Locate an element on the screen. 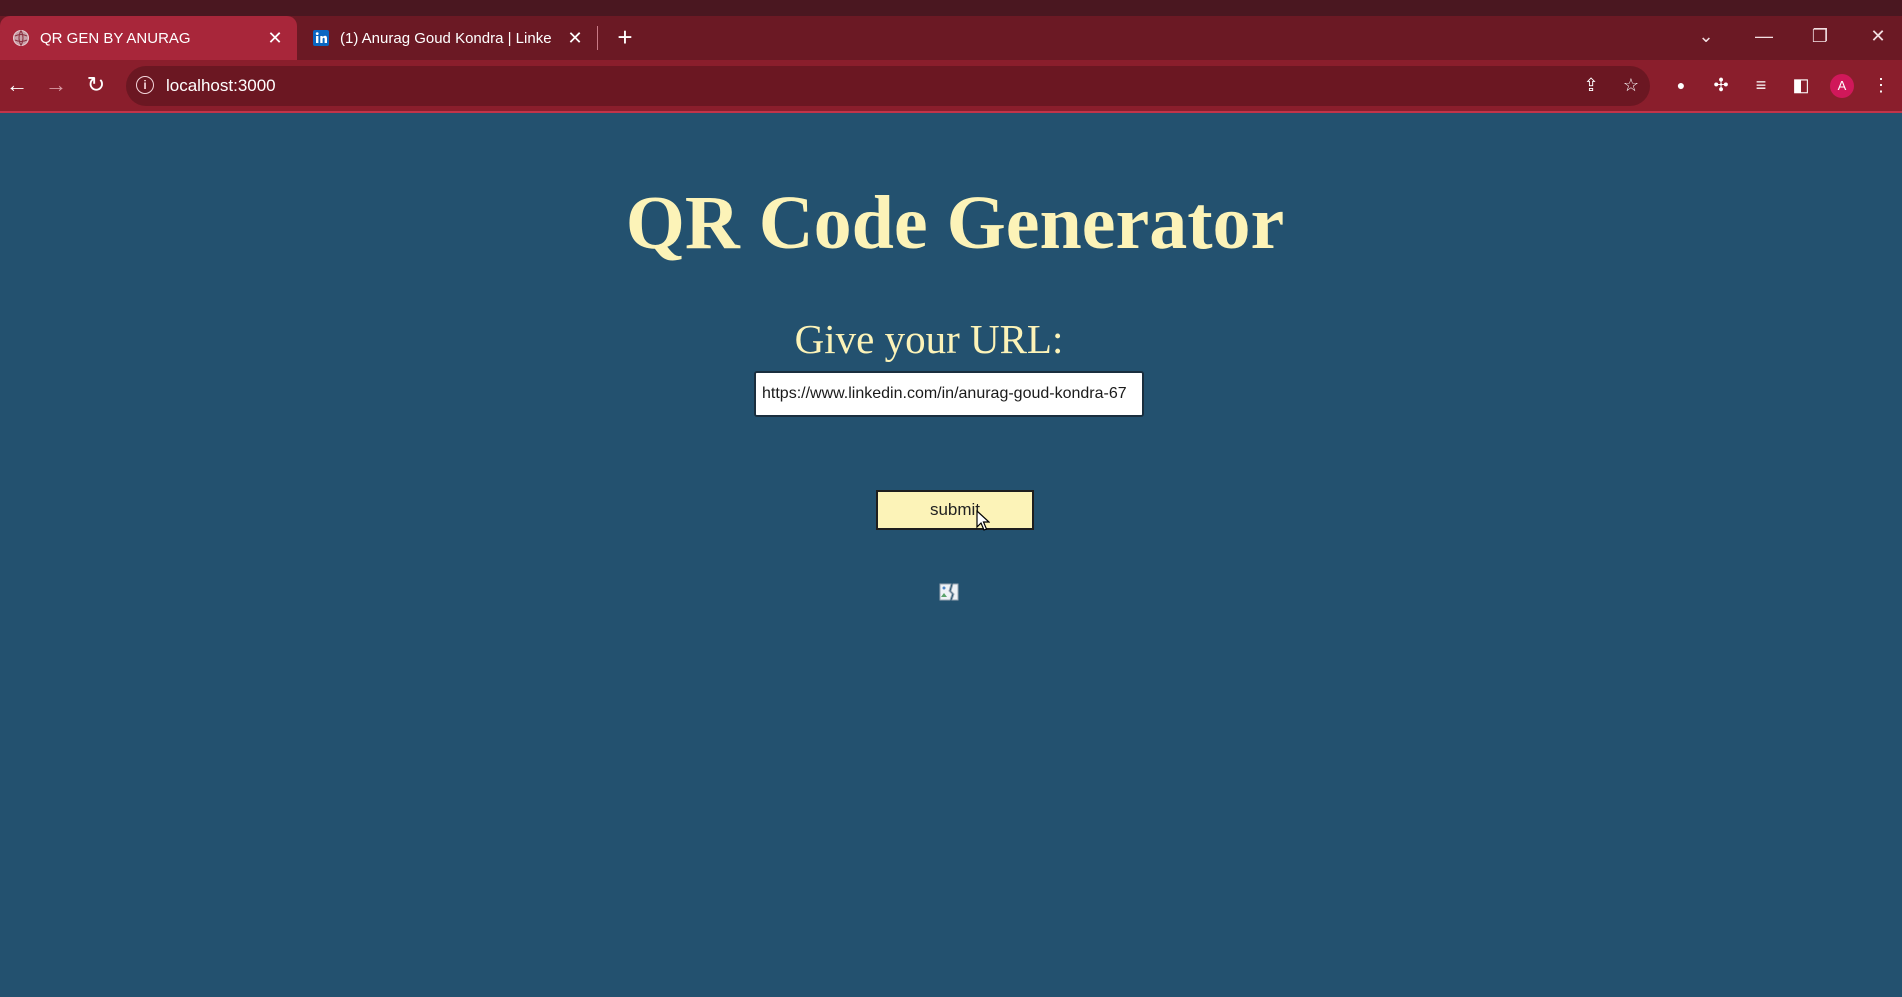 The height and width of the screenshot is (997, 1902). minimize-icon: — is located at coordinates (1764, 36).